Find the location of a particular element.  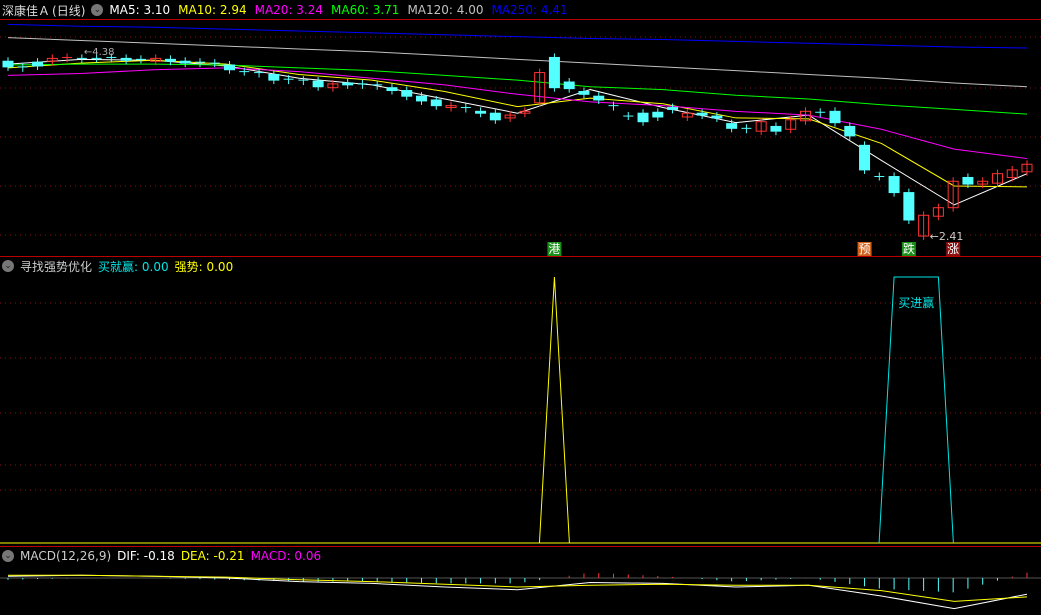

strong-spike is located at coordinates (554, 410).